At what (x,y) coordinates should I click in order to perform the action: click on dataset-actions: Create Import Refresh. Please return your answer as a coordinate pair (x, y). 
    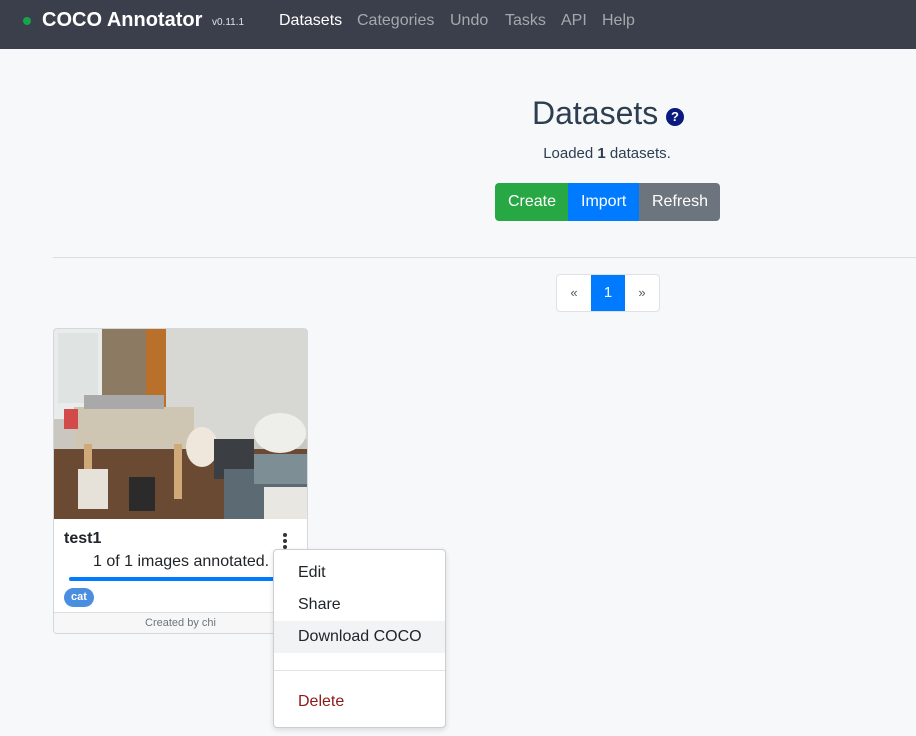
    Looking at the image, I should click on (607, 202).